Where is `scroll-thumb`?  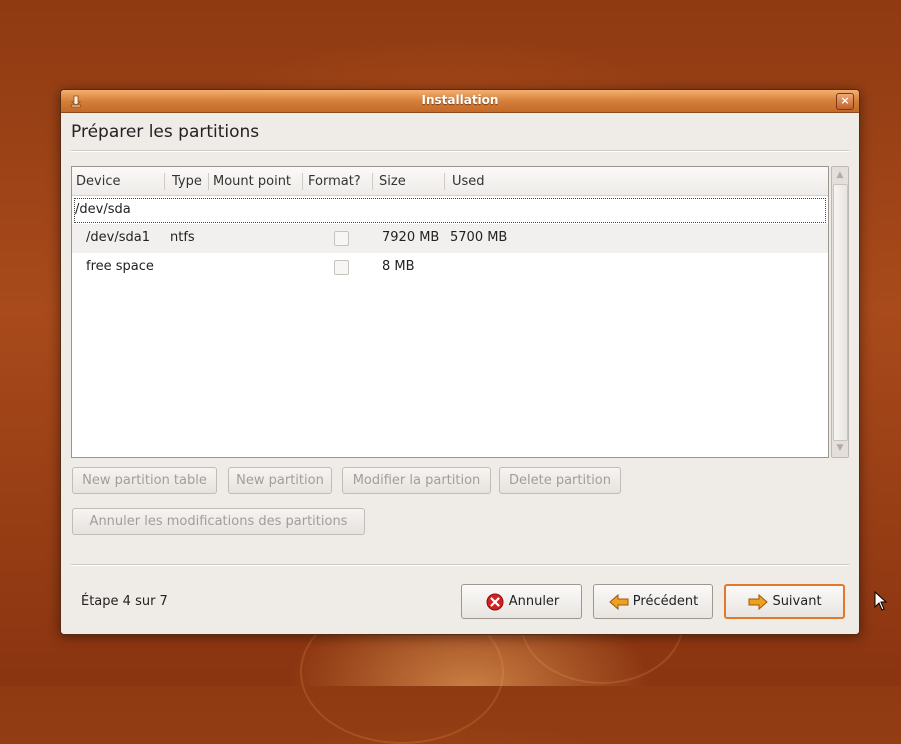
scroll-thumb is located at coordinates (840, 312).